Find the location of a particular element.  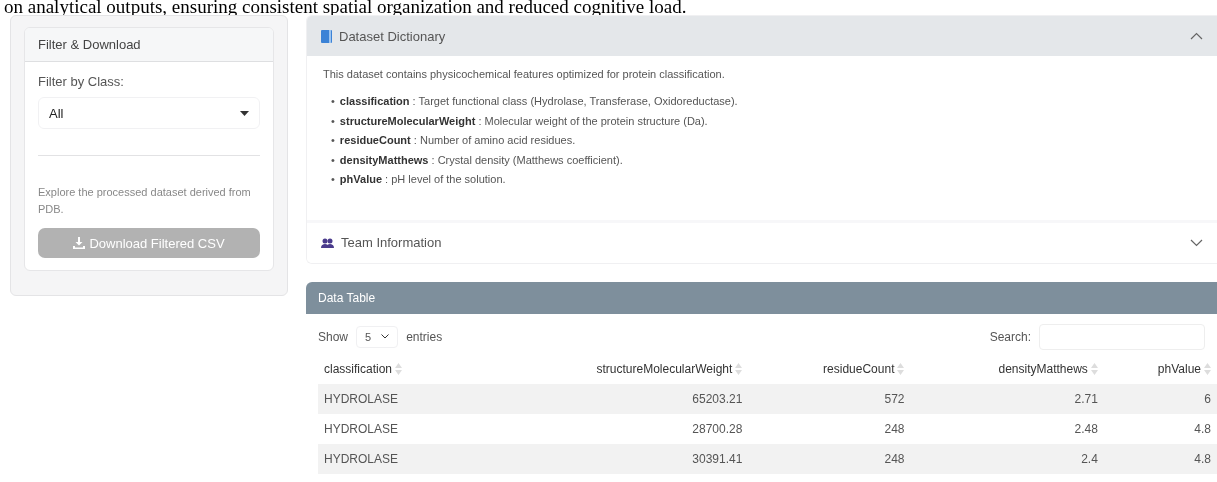

definition-item: structureMolecularWeight : Molecular weight of the protein structure (Da). is located at coordinates (523, 121).